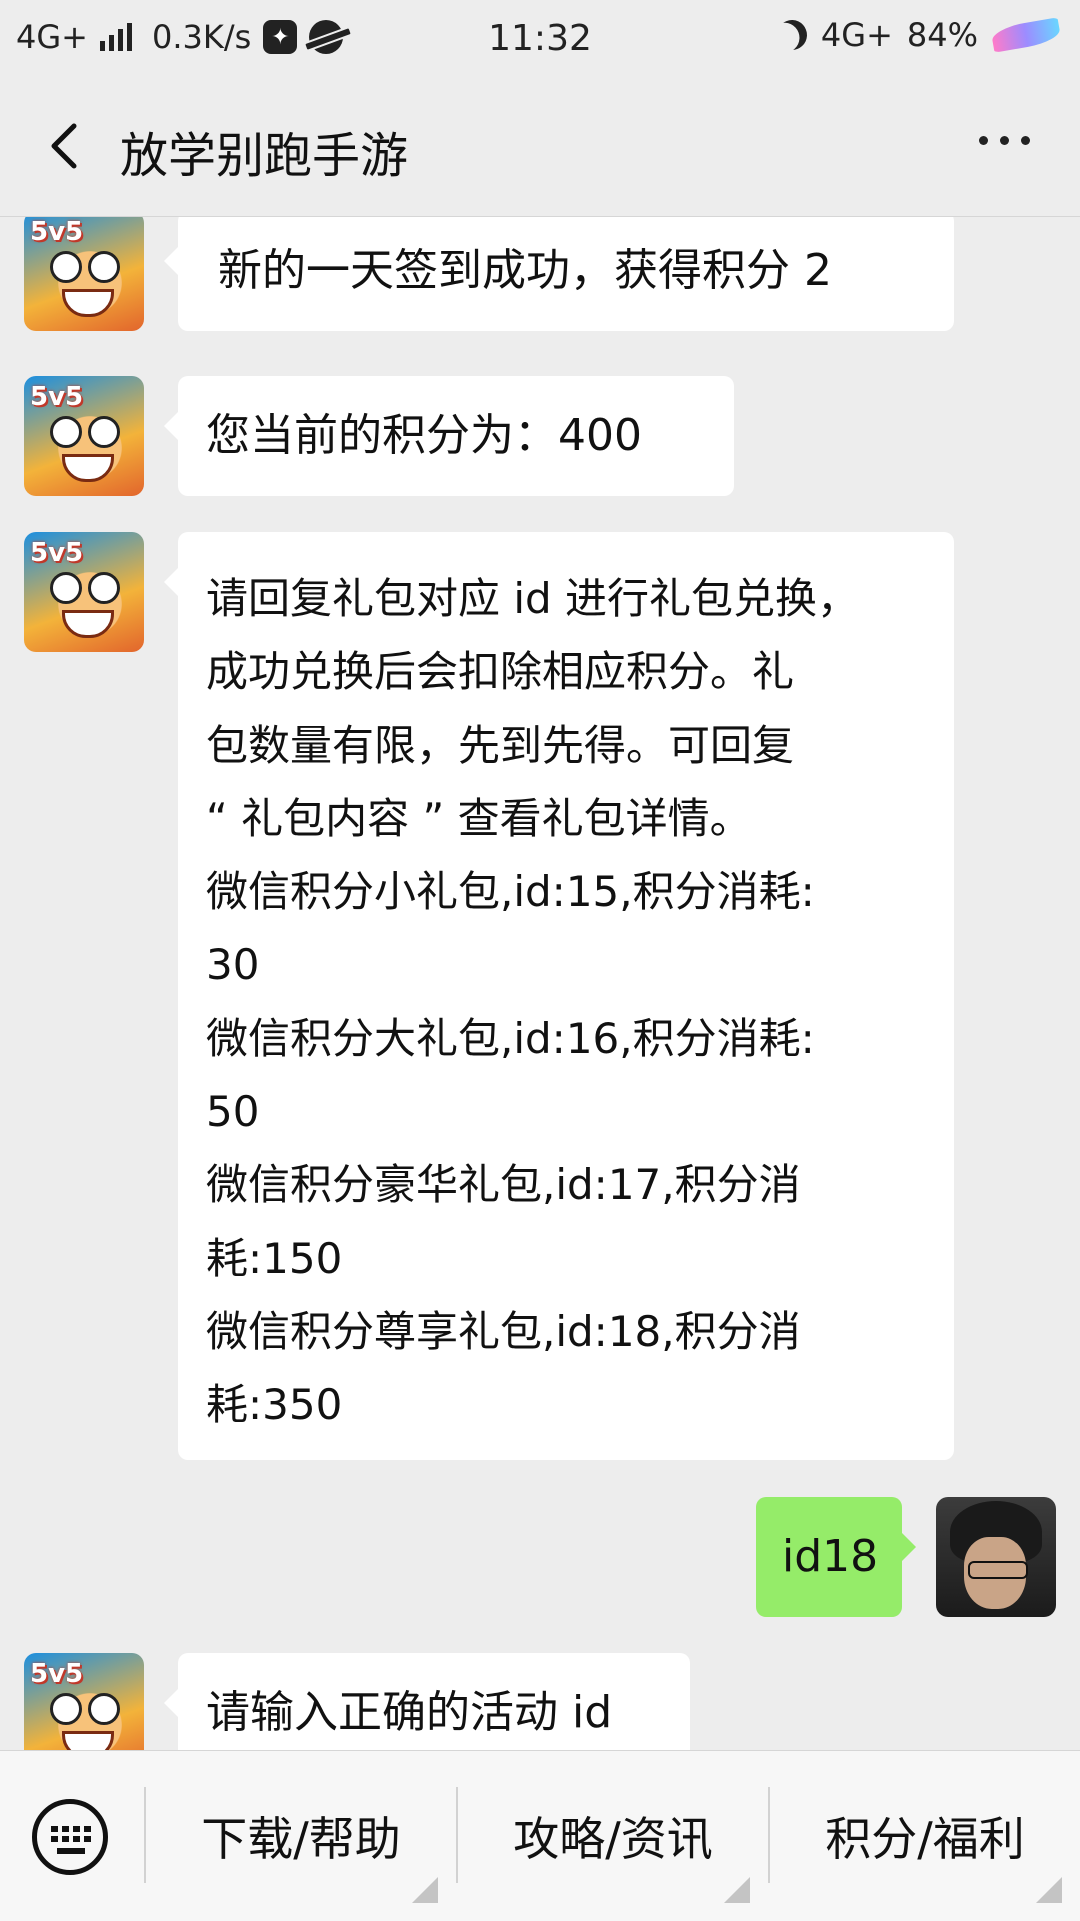 Image resolution: width=1080 pixels, height=1921 pixels. I want to click on chat-title: 放学别跑手游, so click(264, 156).